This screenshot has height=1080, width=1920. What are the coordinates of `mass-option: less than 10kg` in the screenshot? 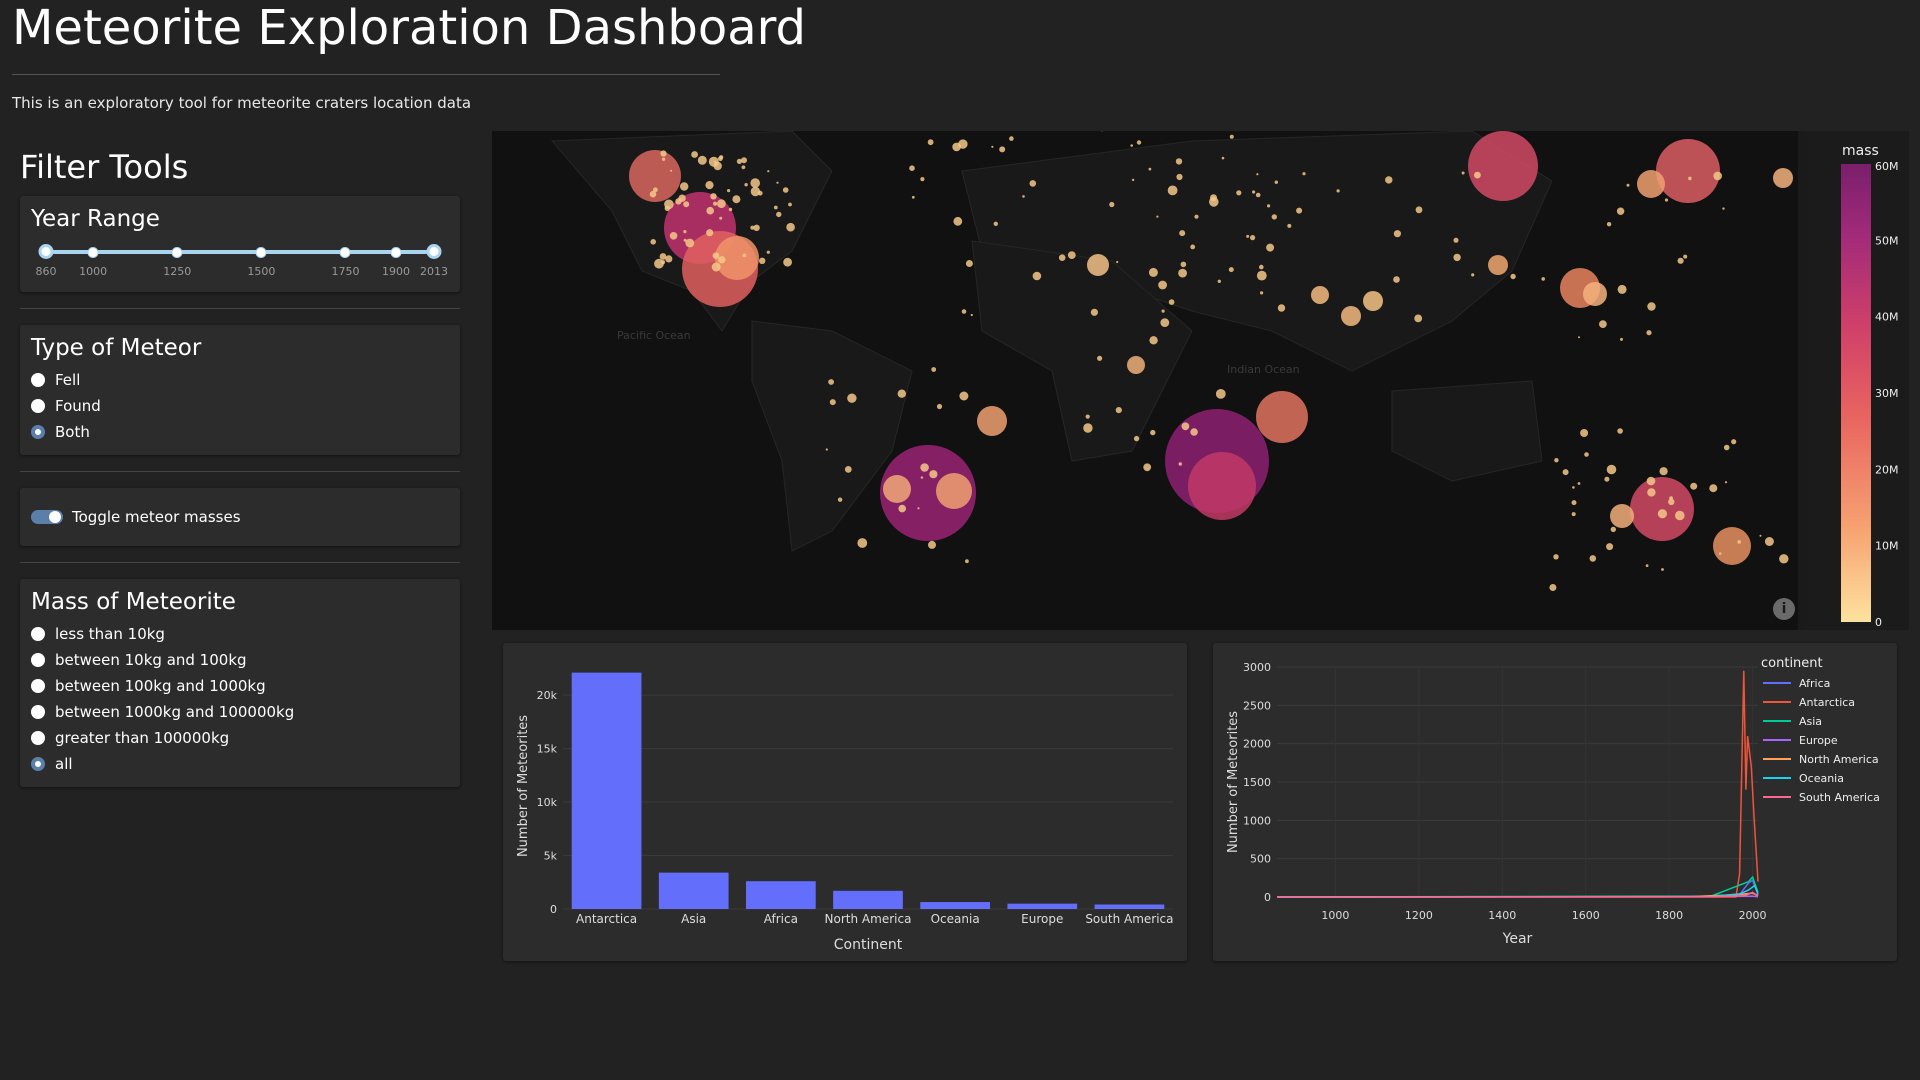 It's located at (240, 634).